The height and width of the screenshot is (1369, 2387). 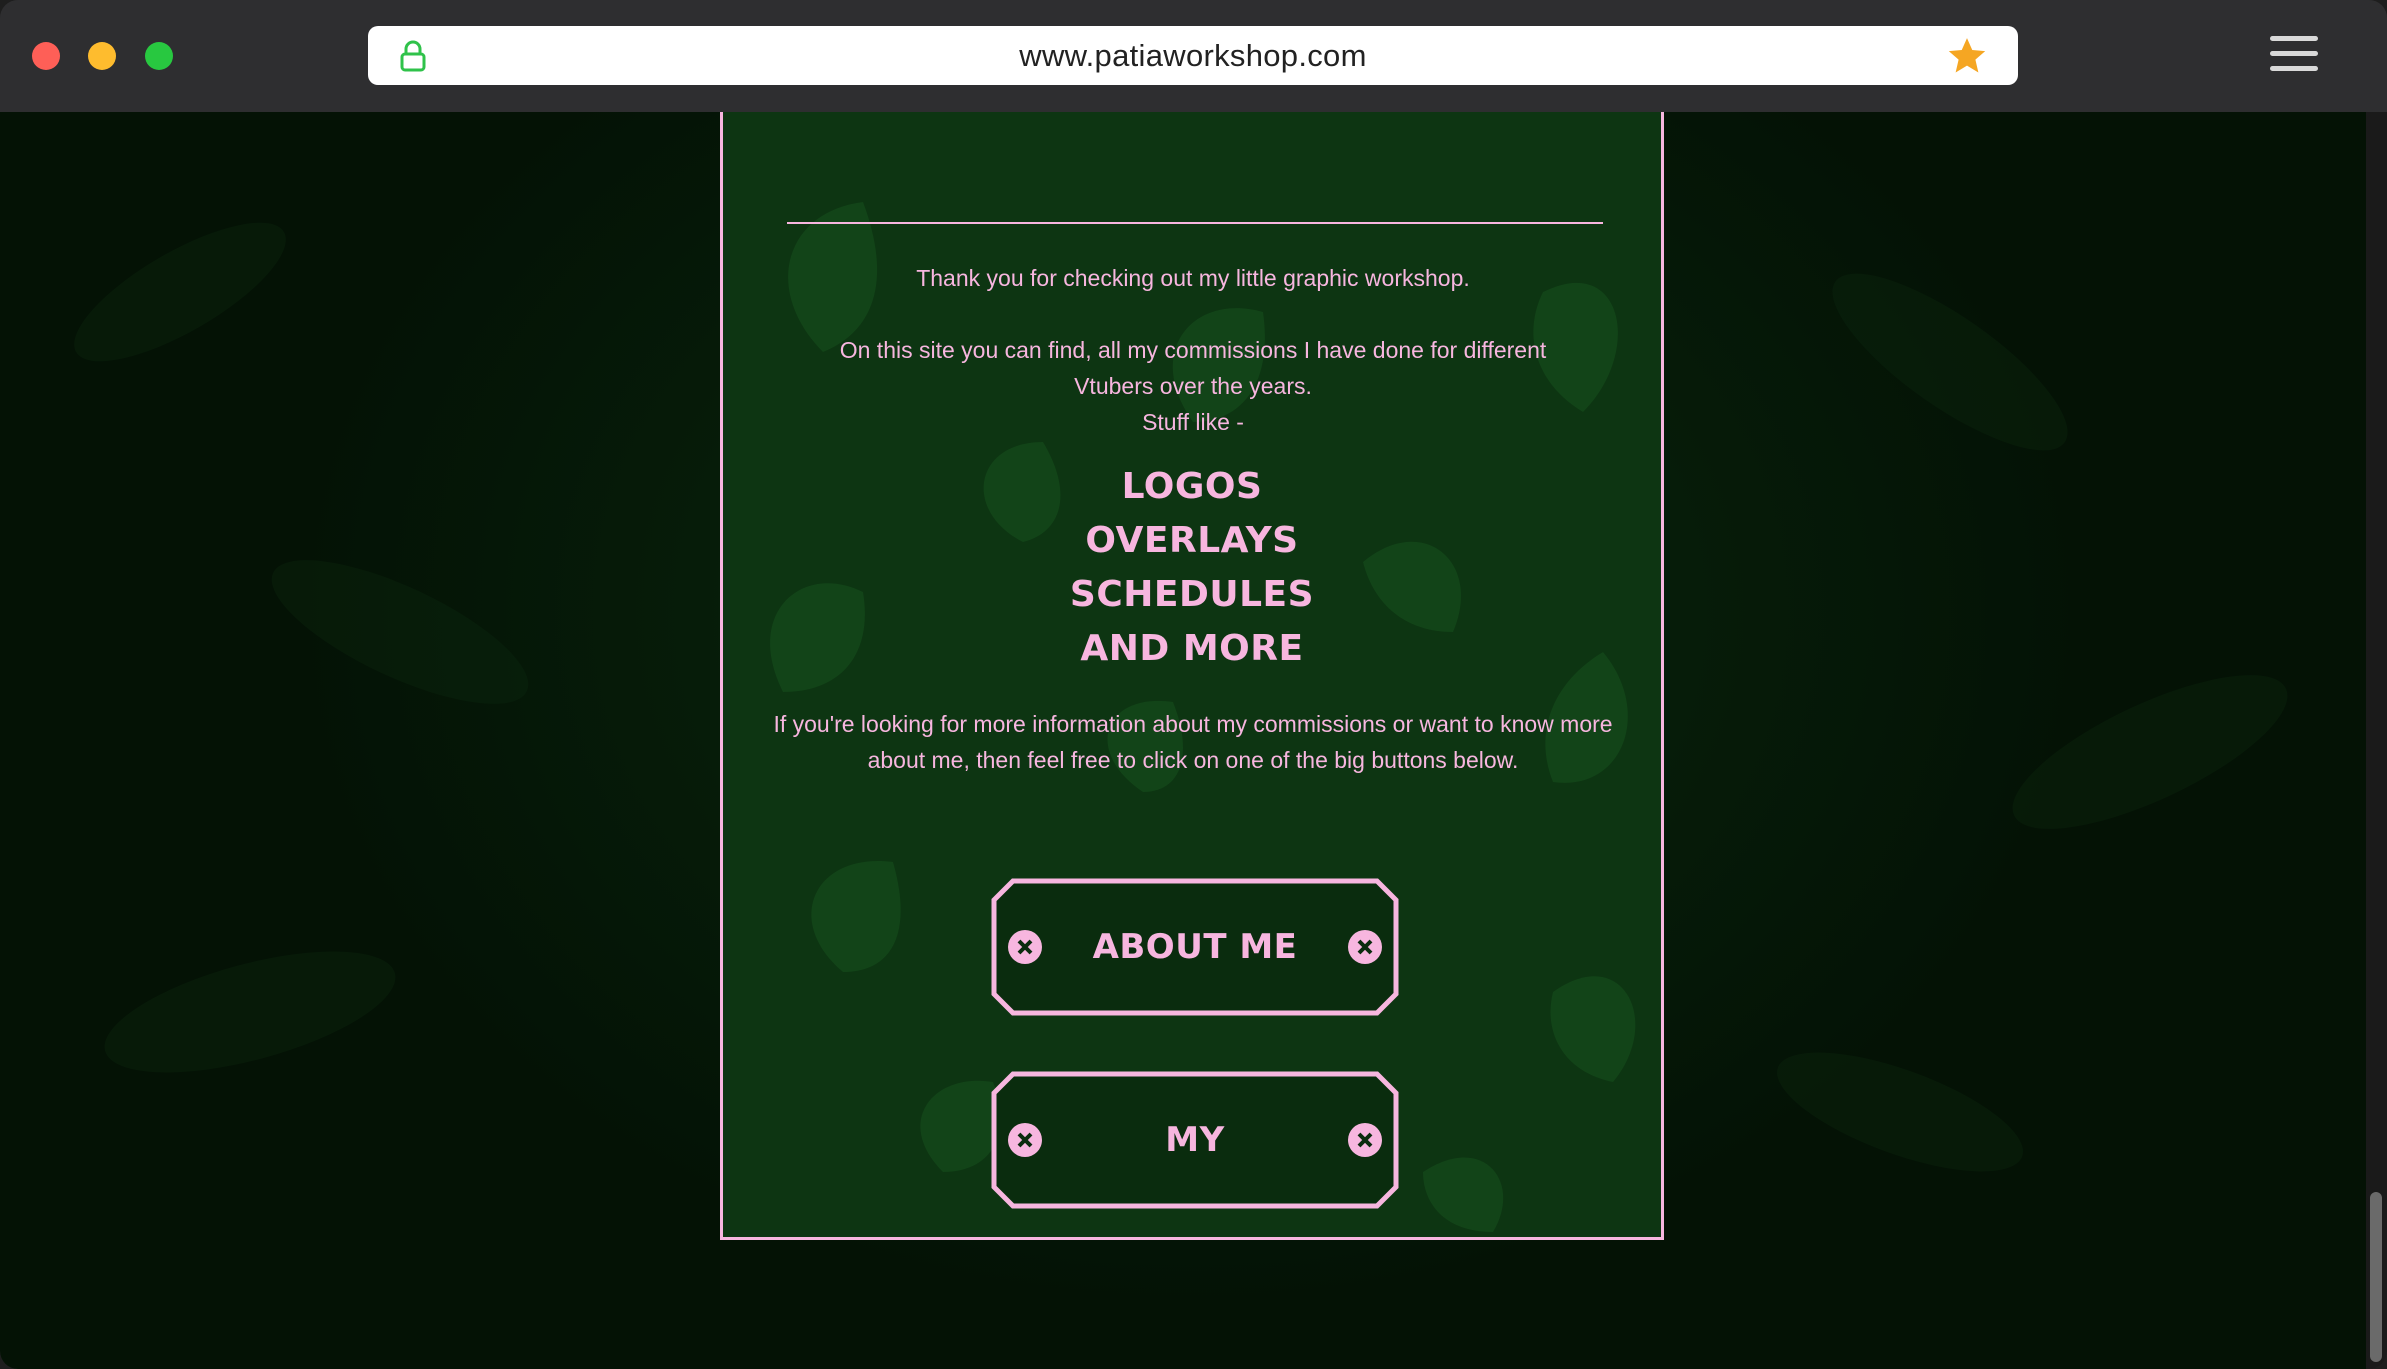 I want to click on my-inventory-label: MY INVENTORY, so click(x=1195, y=1140).